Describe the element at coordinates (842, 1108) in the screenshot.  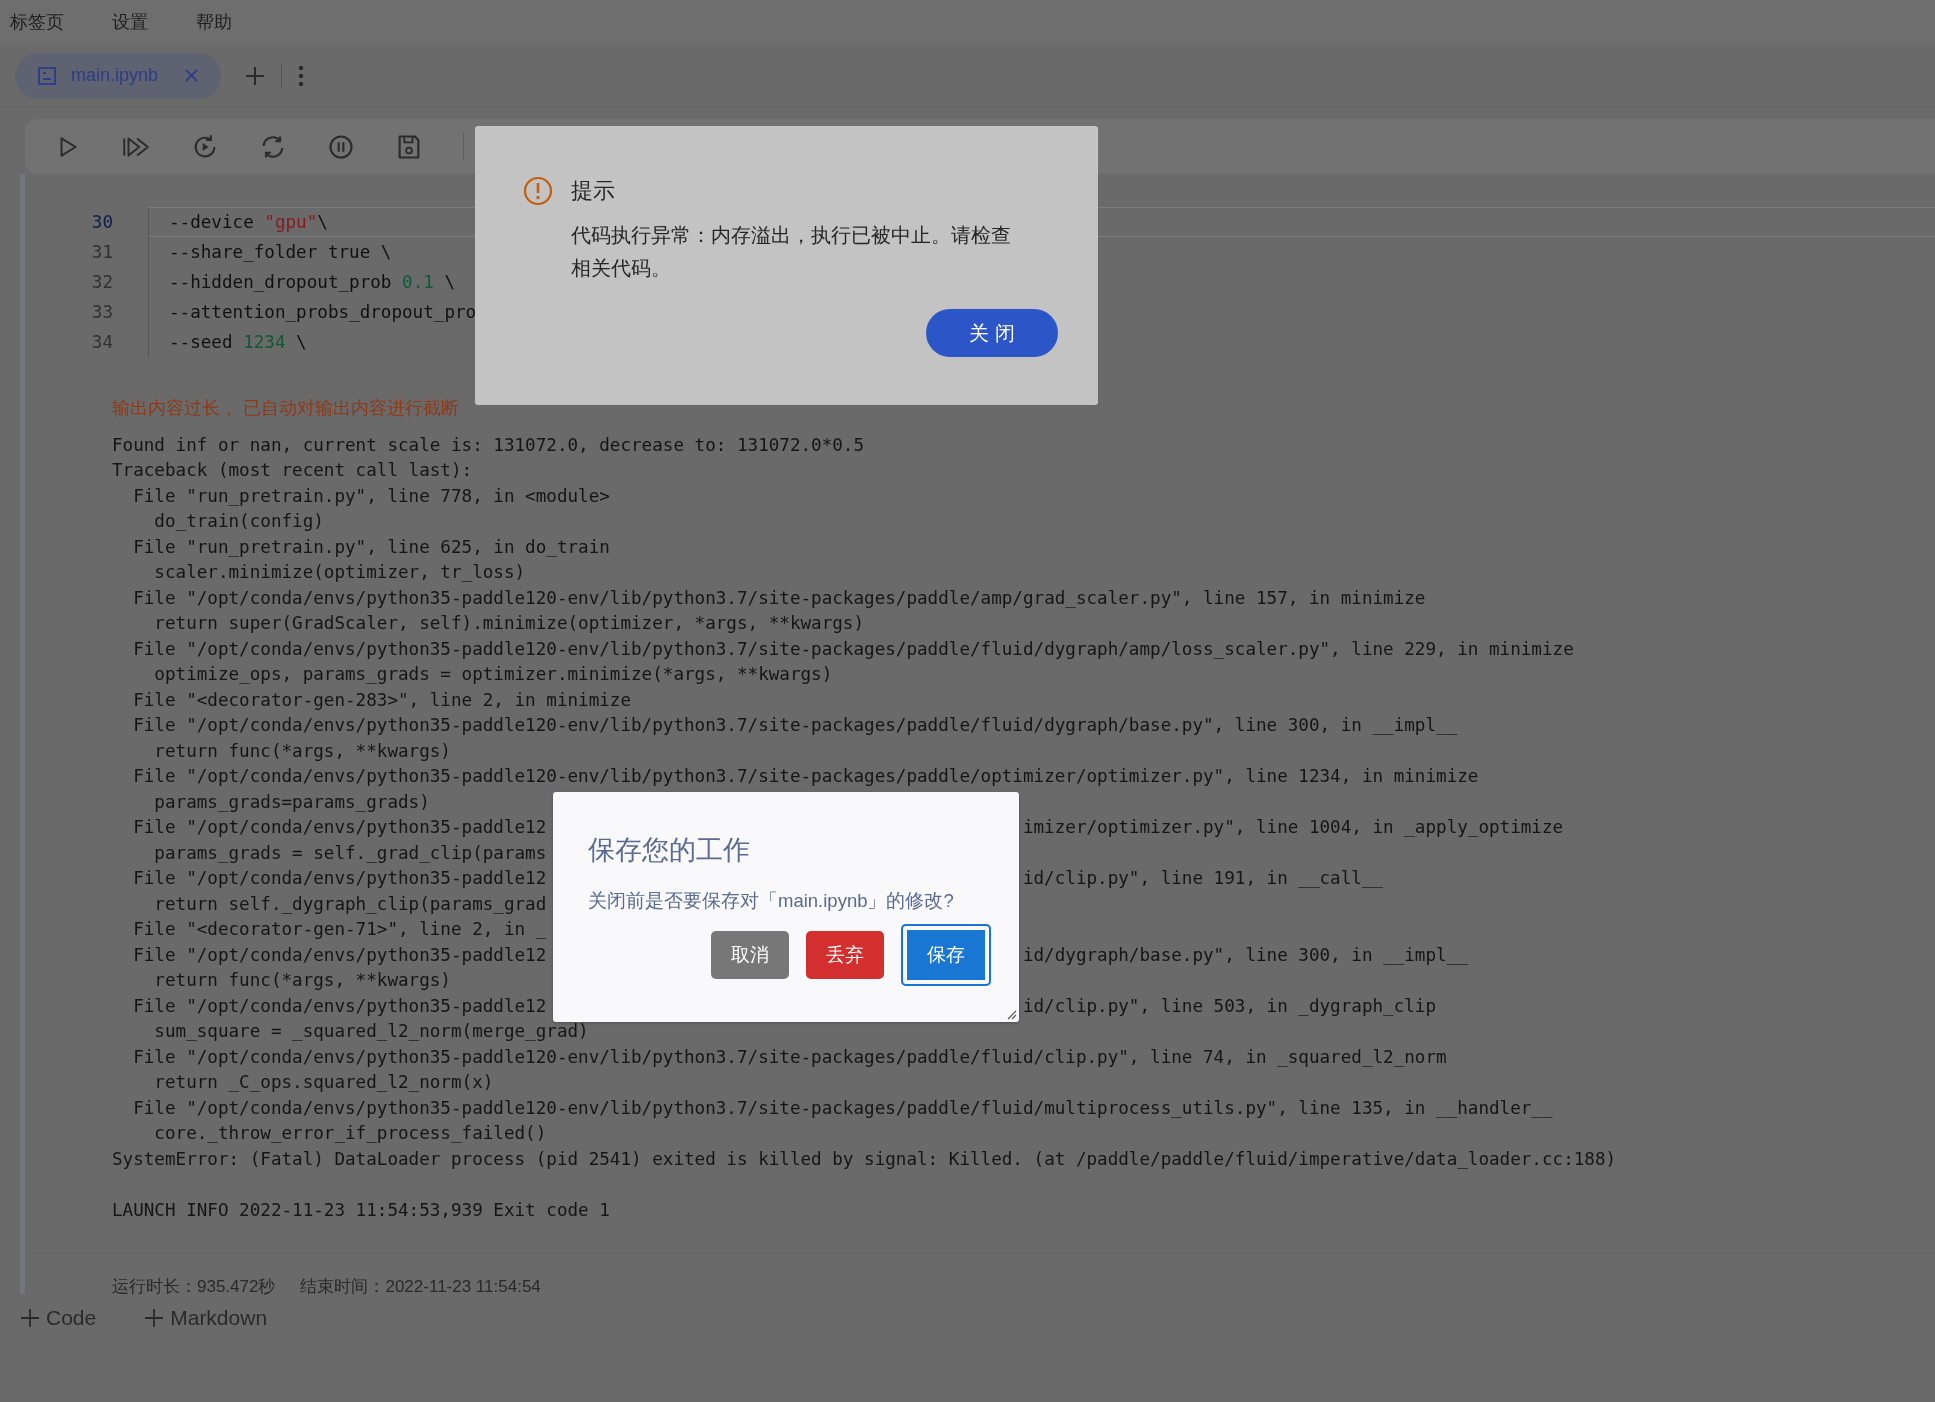
I see `output-line: File "/opt/conda/envs/python35-paddle120-env/lib/python3.7/site-packages/paddle/fluid/multiprocess_utils.py", line 135, in __handler__` at that location.